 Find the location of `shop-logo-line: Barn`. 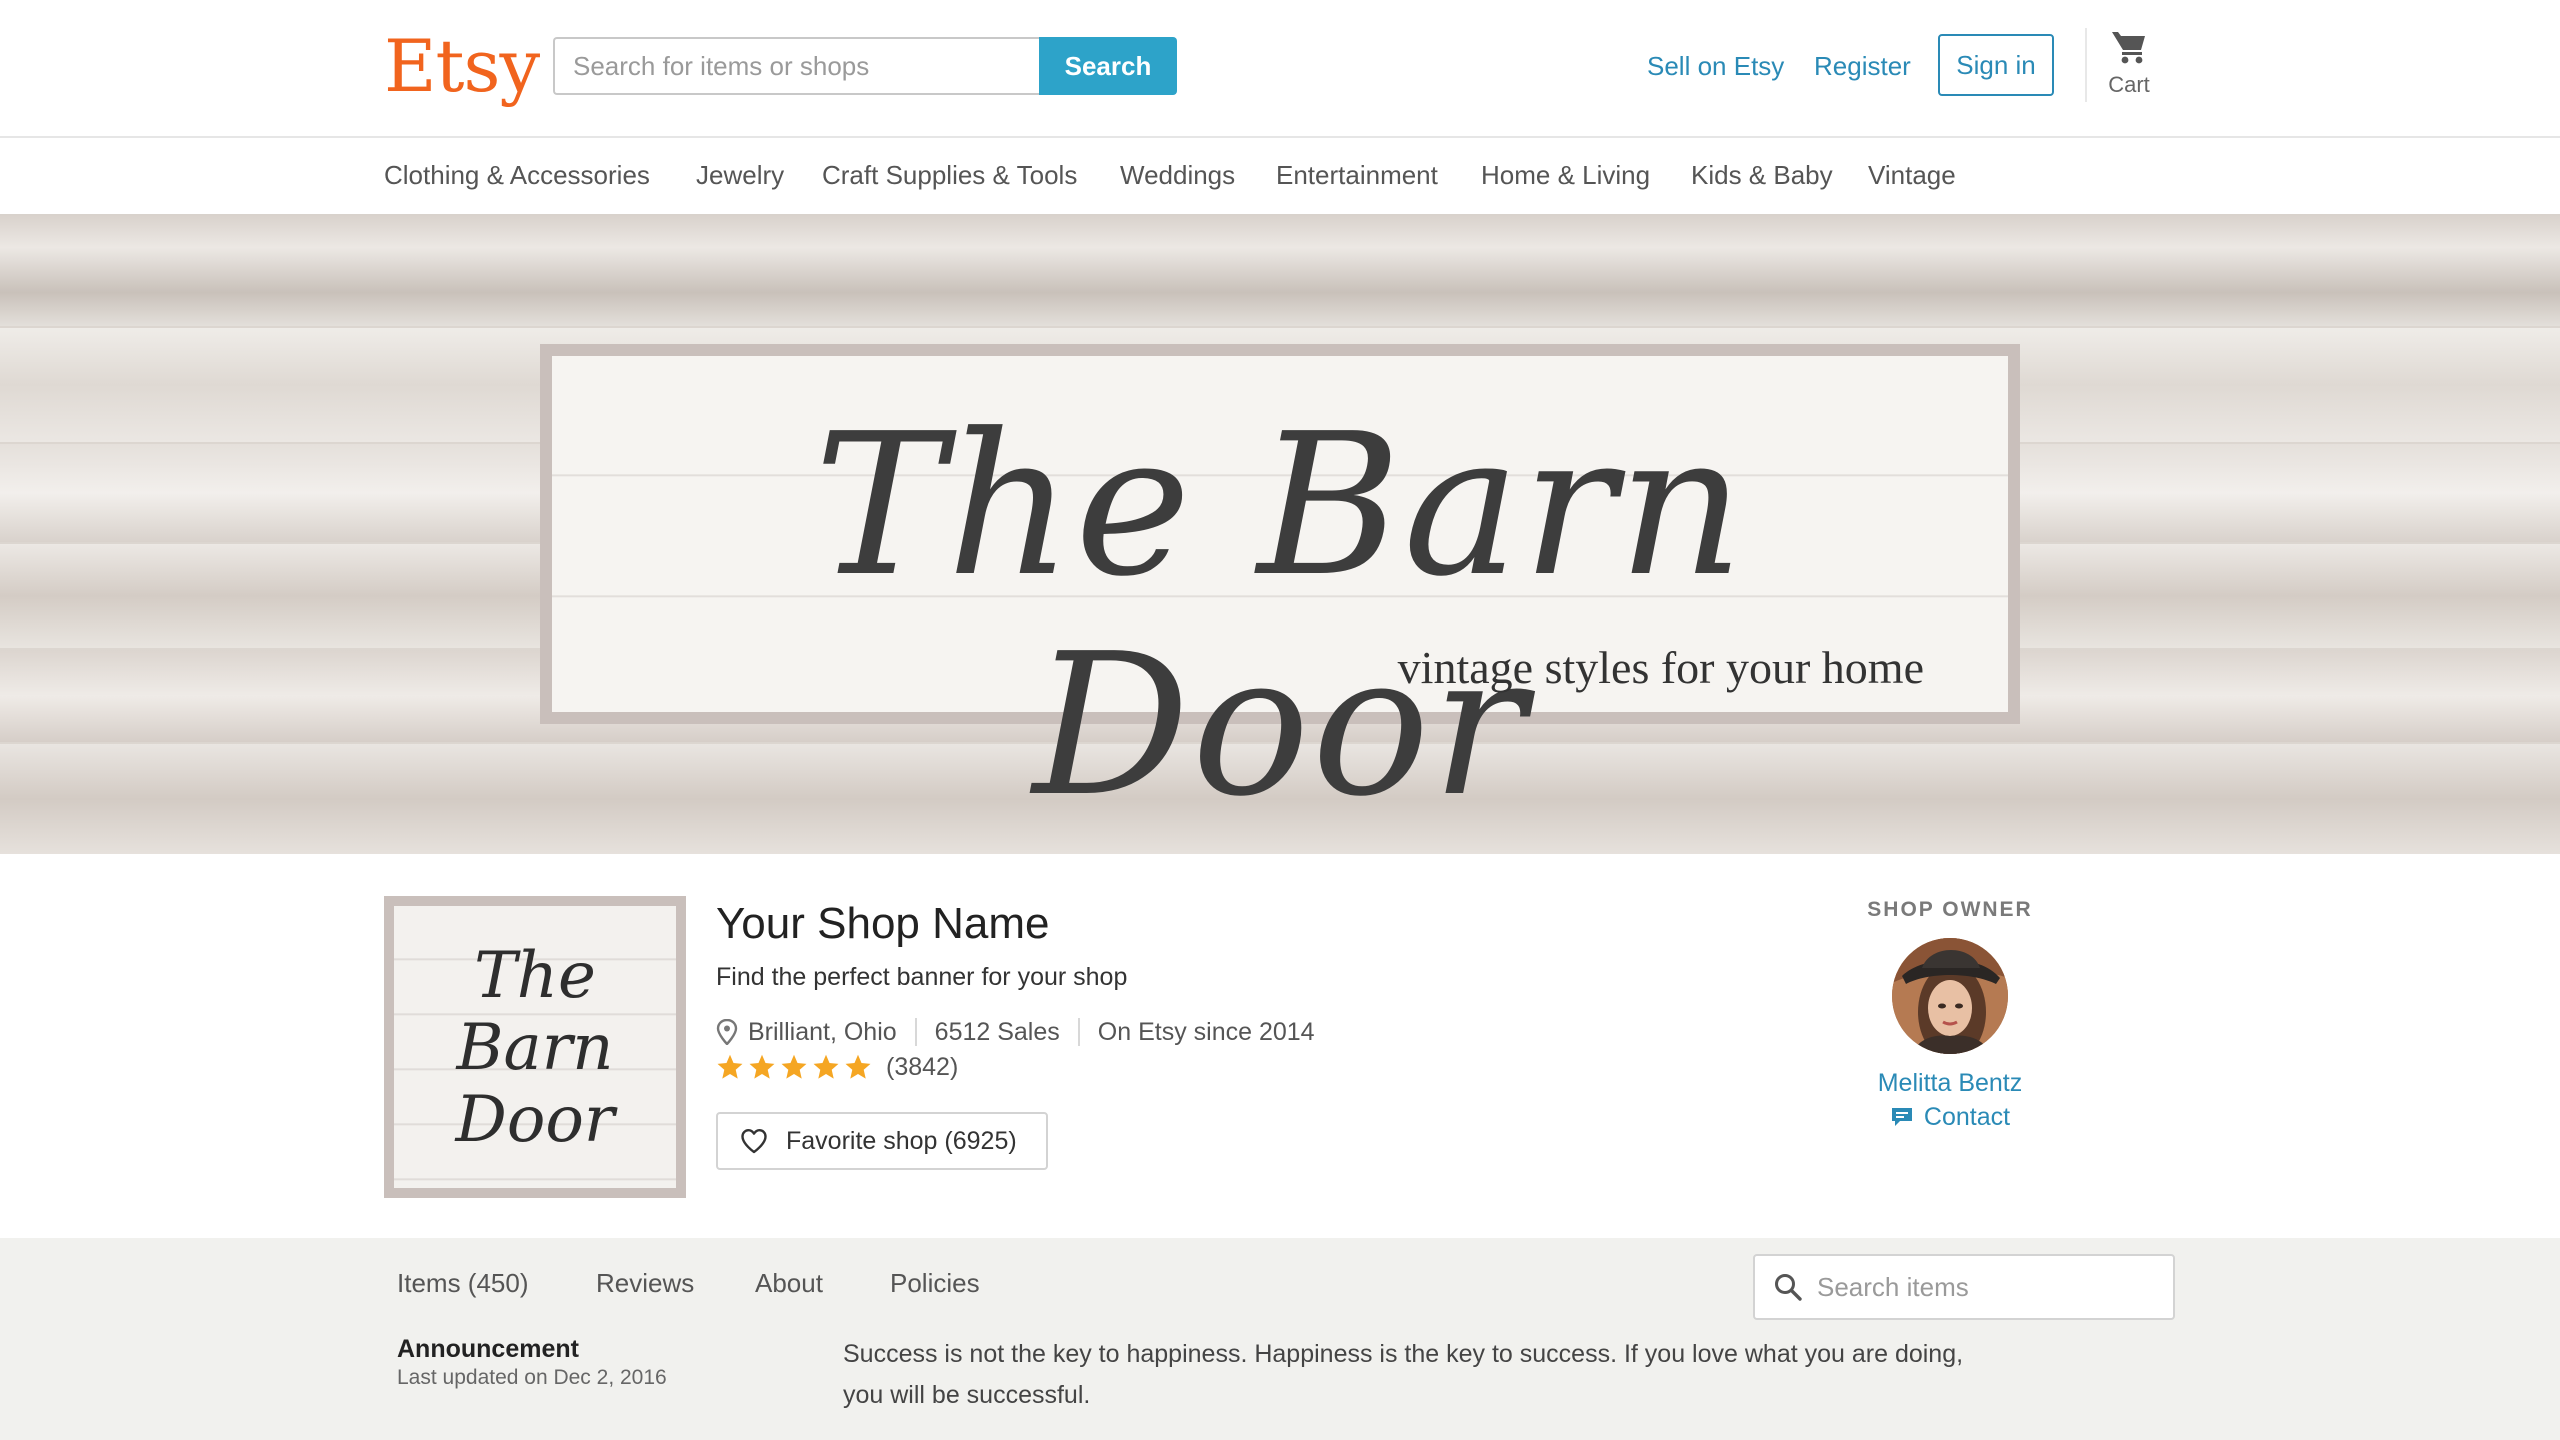

shop-logo-line: Barn is located at coordinates (535, 1048).